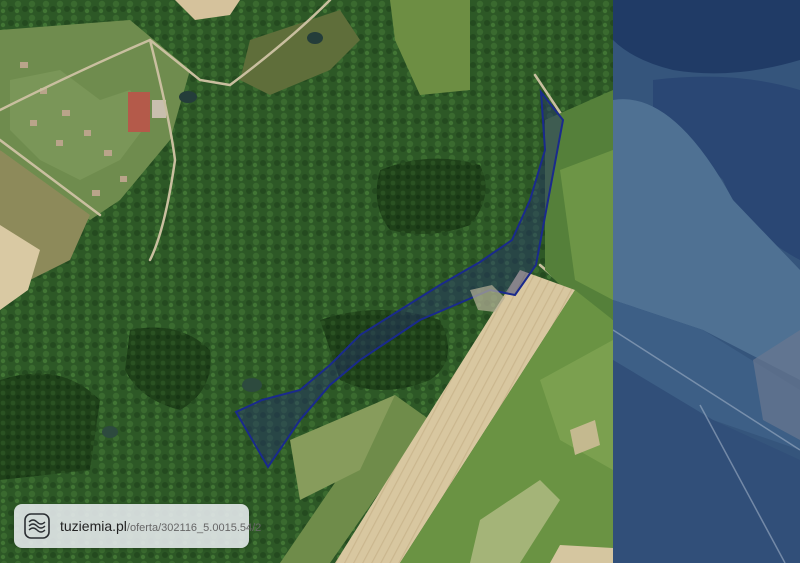 The height and width of the screenshot is (563, 800). I want to click on listing-domain: tuziemia.pl, so click(93, 526).